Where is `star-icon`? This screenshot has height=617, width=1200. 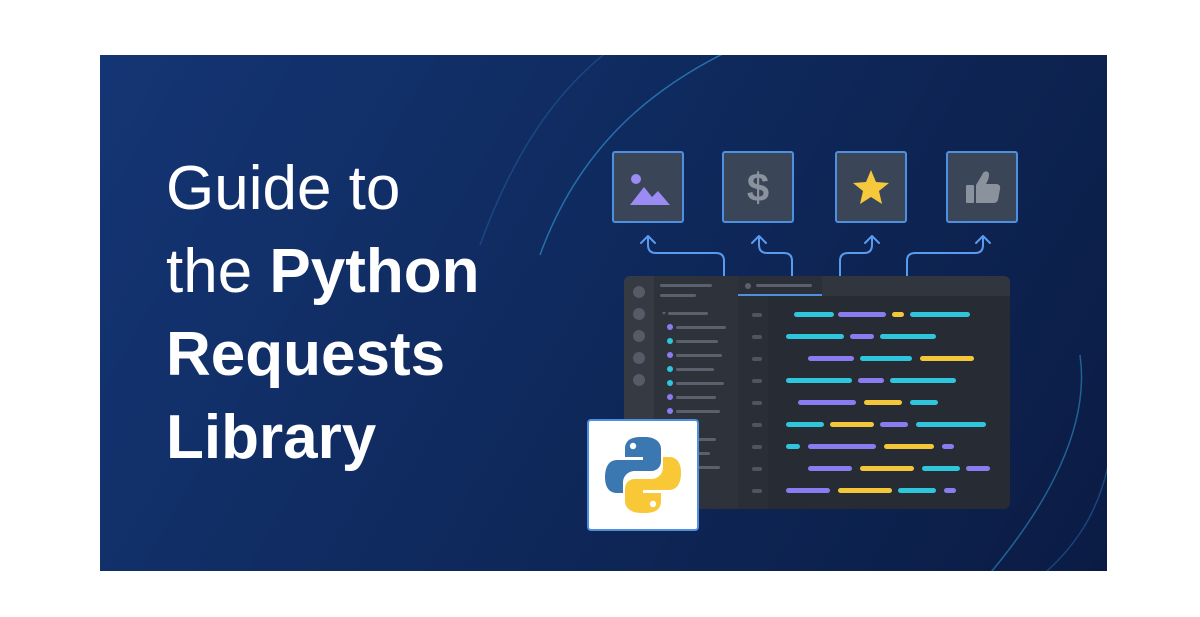
star-icon is located at coordinates (871, 187).